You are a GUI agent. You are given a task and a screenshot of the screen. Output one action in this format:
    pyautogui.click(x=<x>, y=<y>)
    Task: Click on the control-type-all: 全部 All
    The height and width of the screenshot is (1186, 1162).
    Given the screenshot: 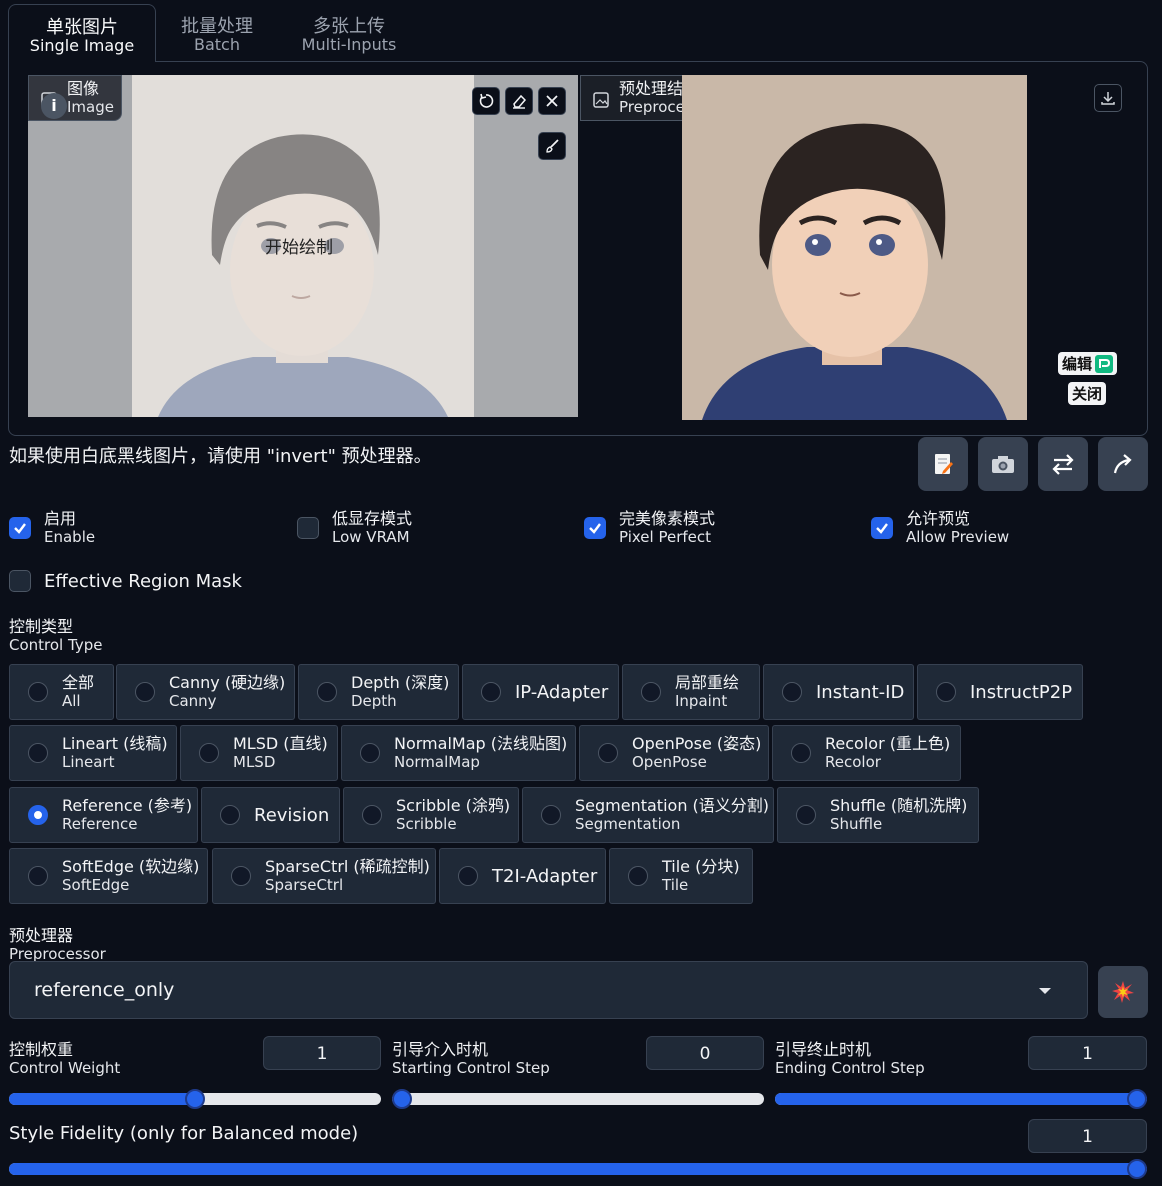 What is the action you would take?
    pyautogui.click(x=61, y=692)
    